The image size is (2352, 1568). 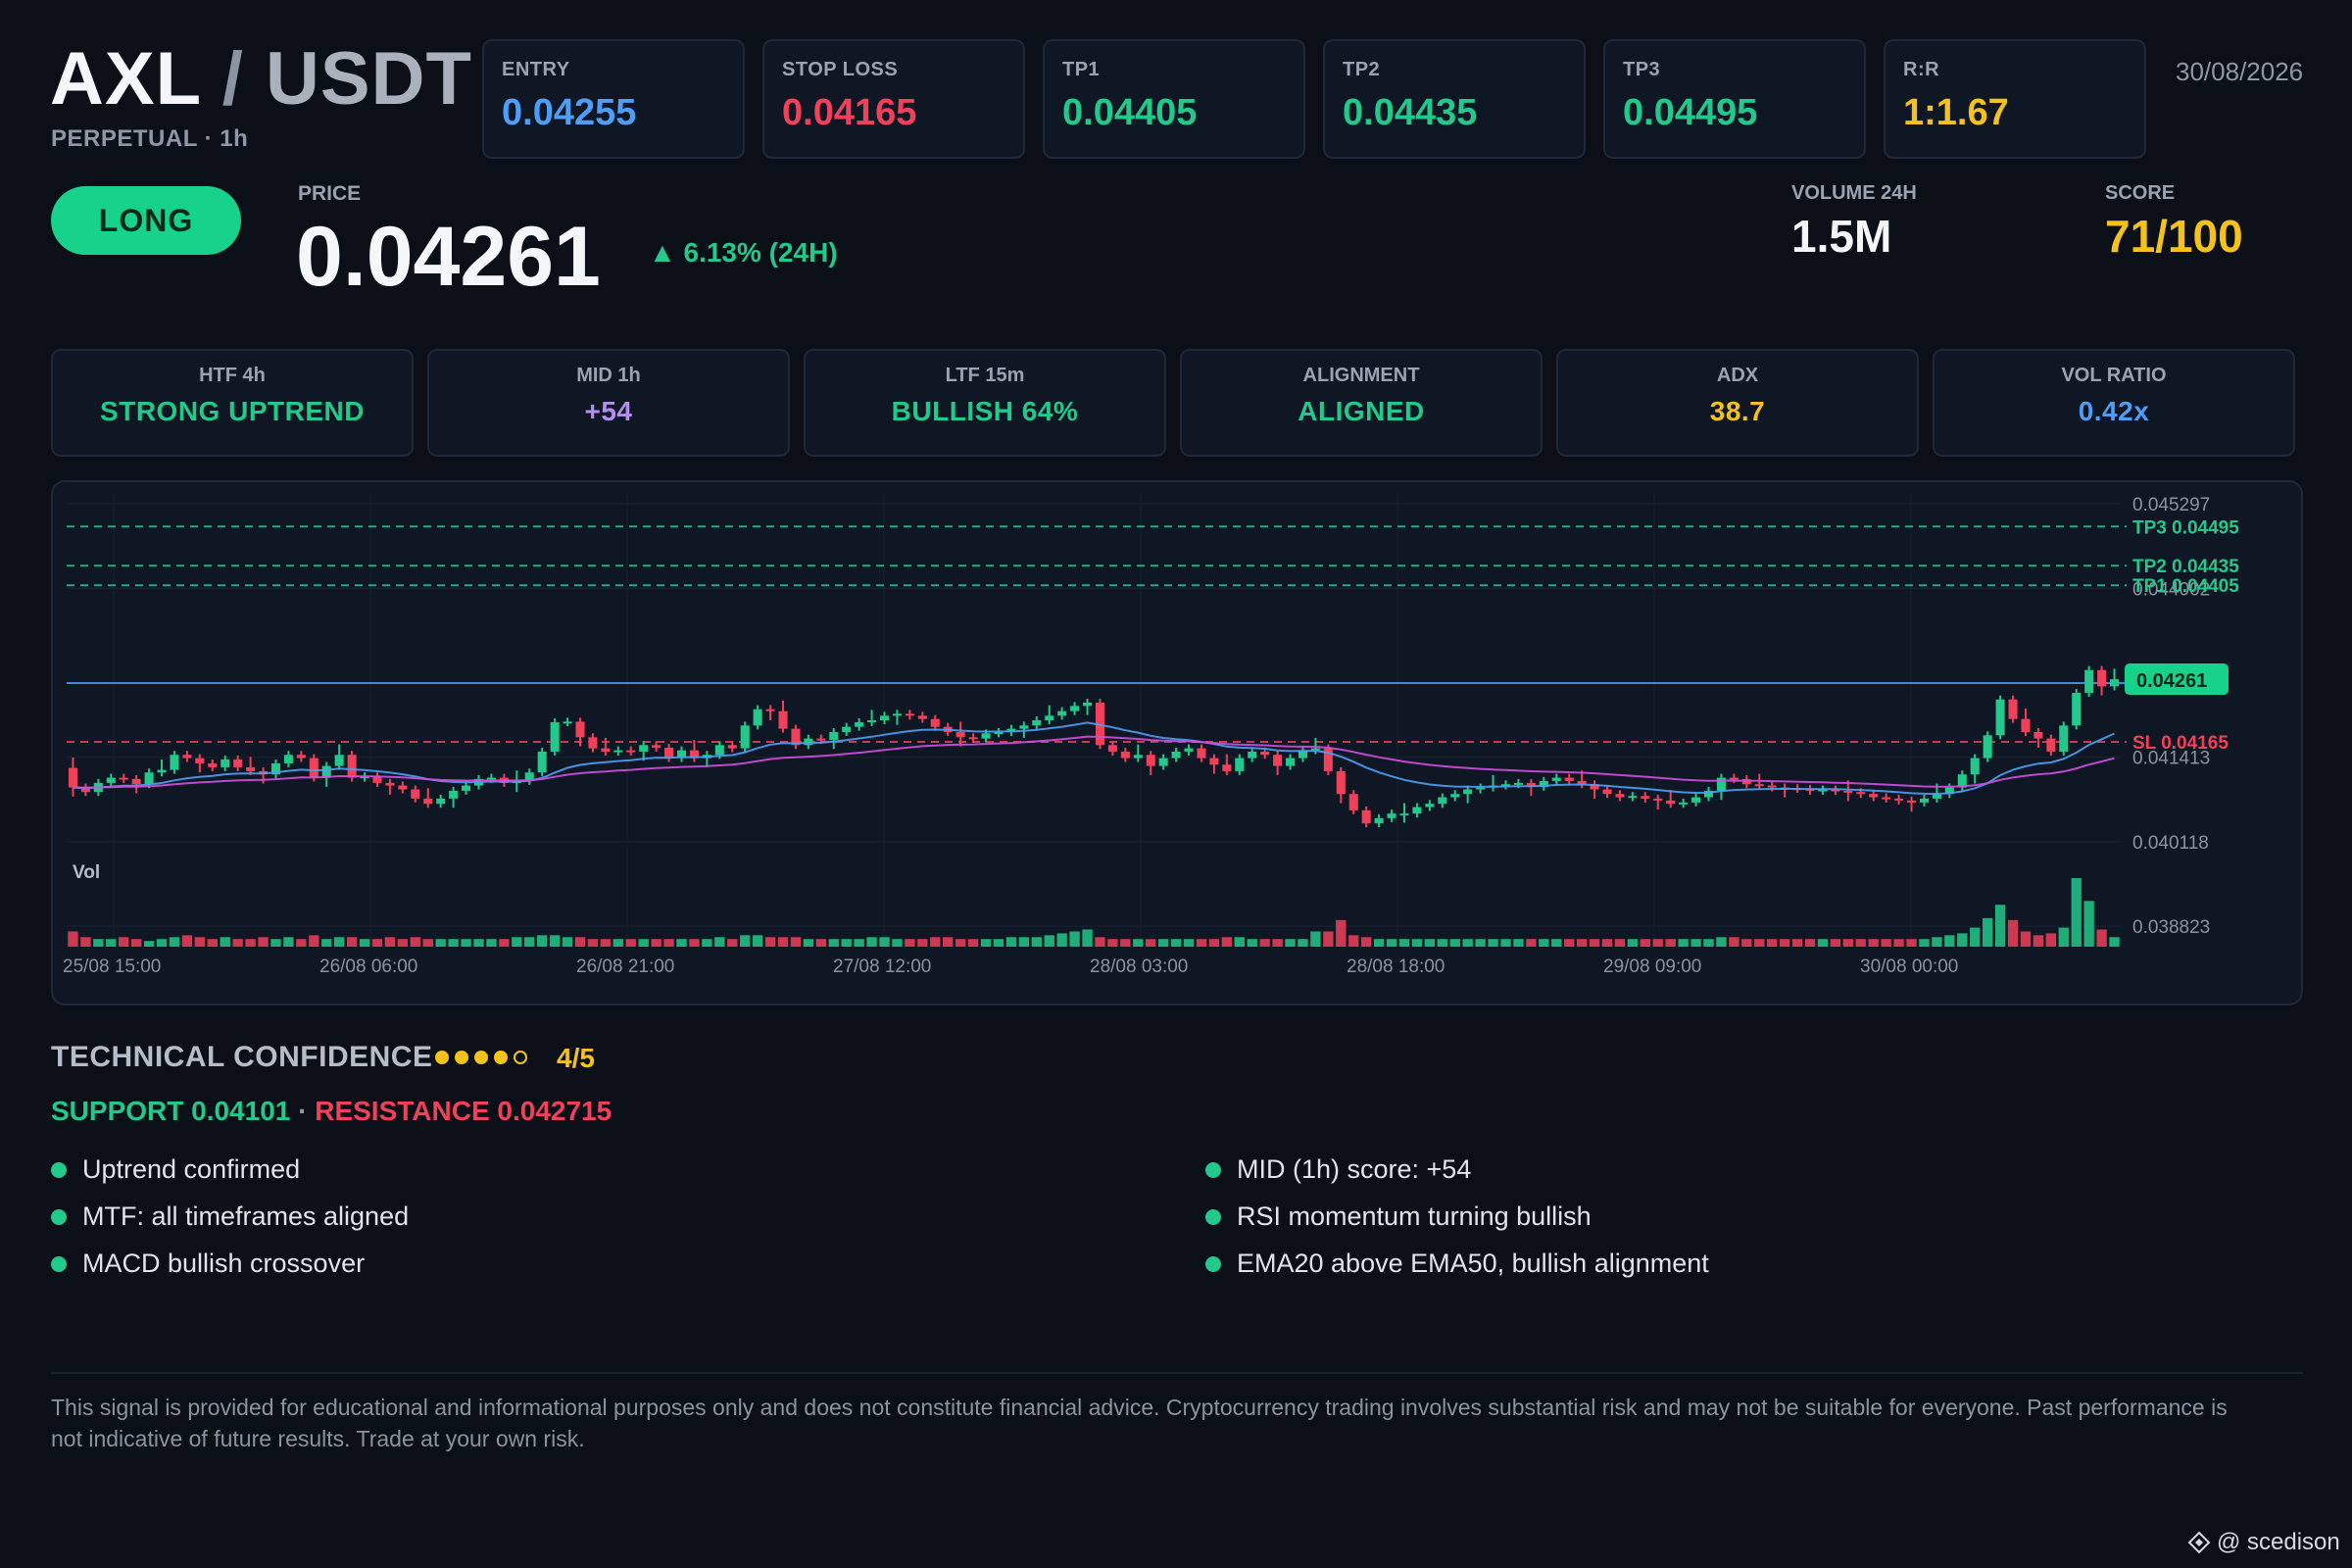 What do you see at coordinates (171, 1111) in the screenshot?
I see `support-level: SUPPORT 0.04101` at bounding box center [171, 1111].